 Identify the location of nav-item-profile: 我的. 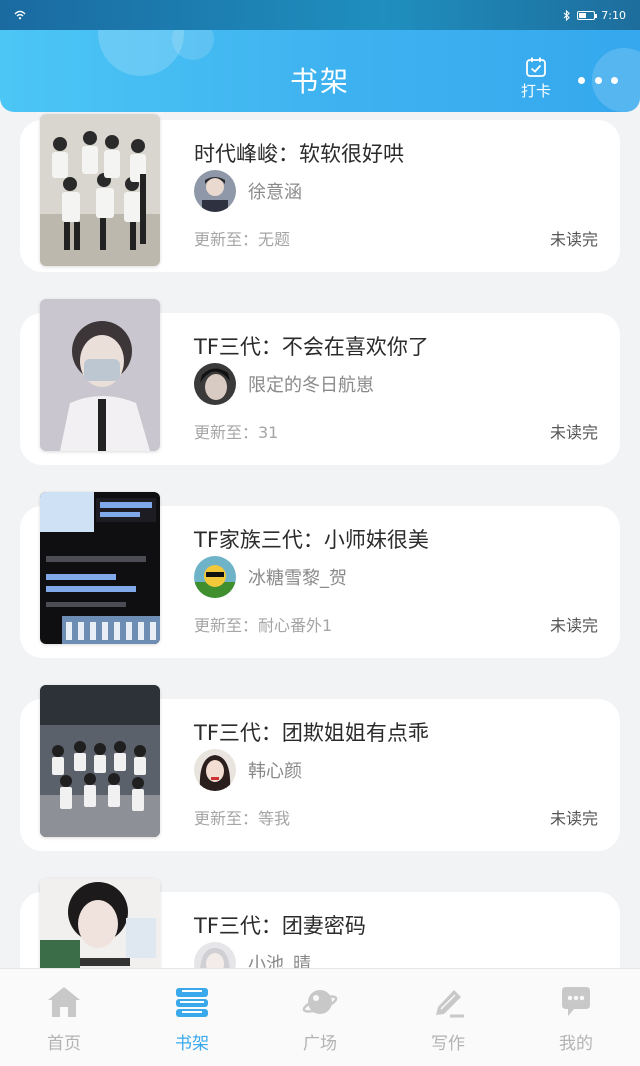
(576, 1017).